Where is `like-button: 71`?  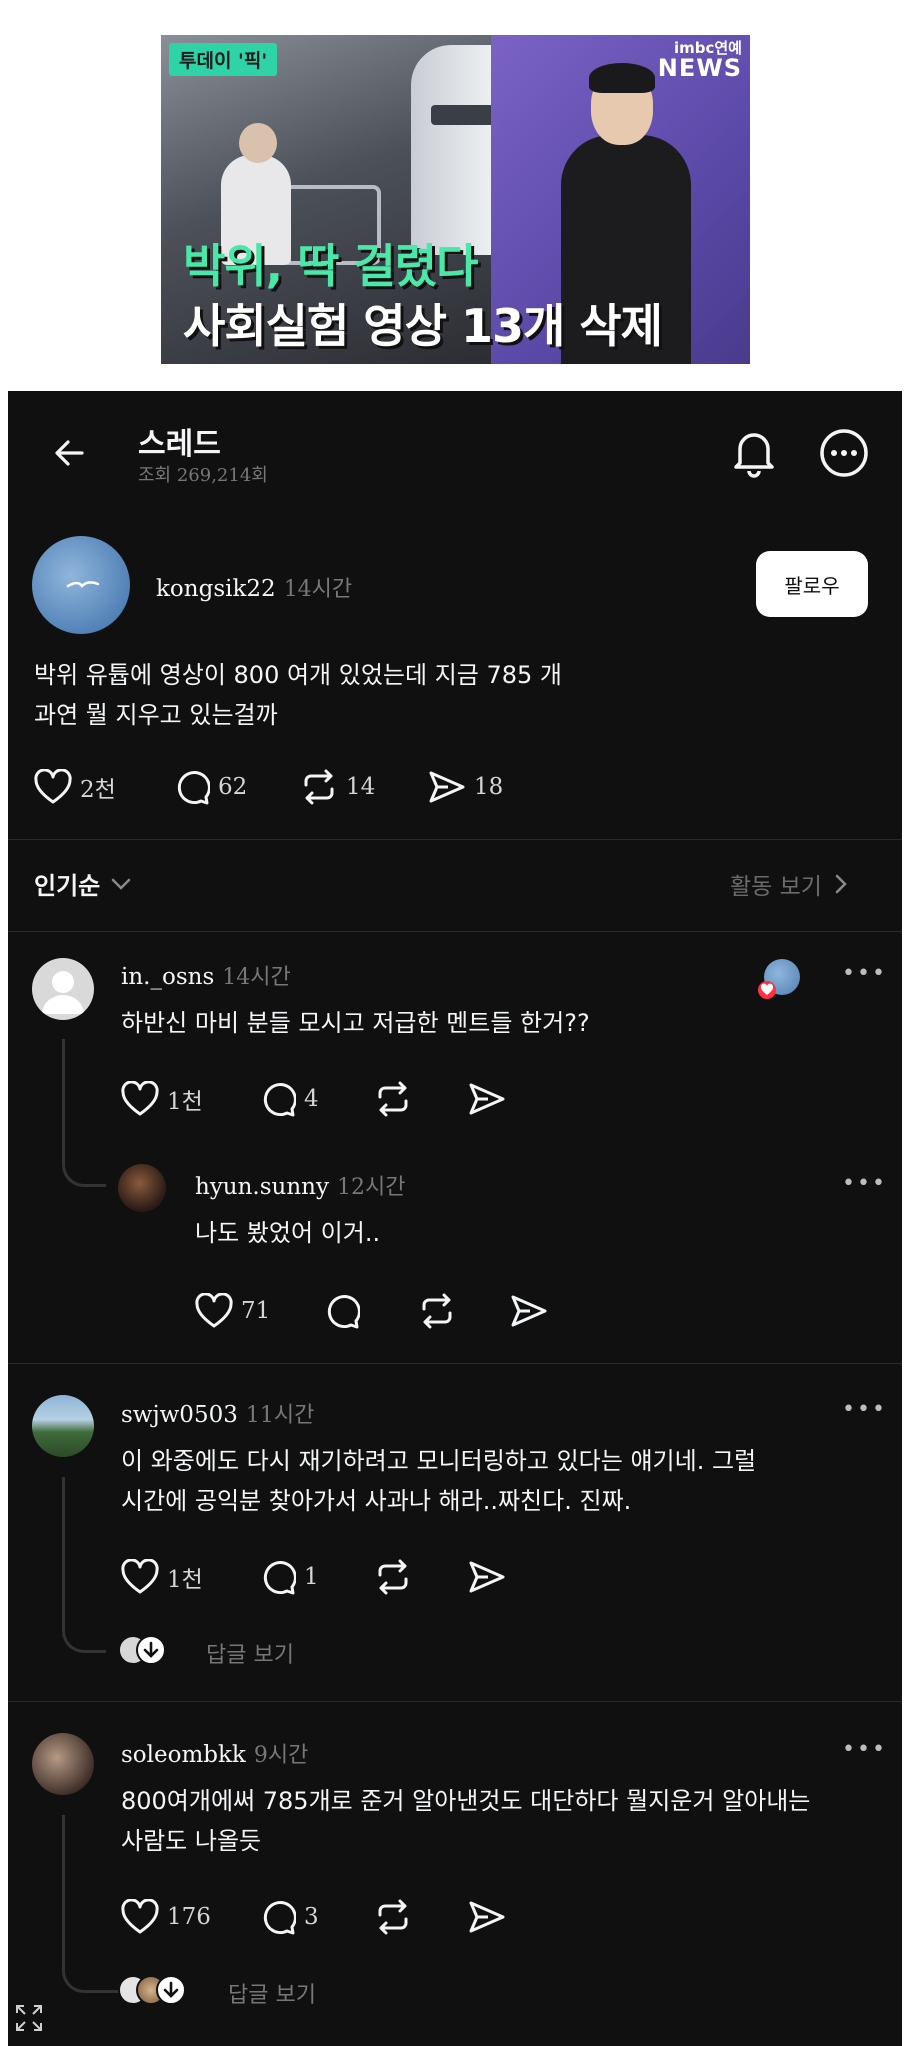 like-button: 71 is located at coordinates (232, 1311).